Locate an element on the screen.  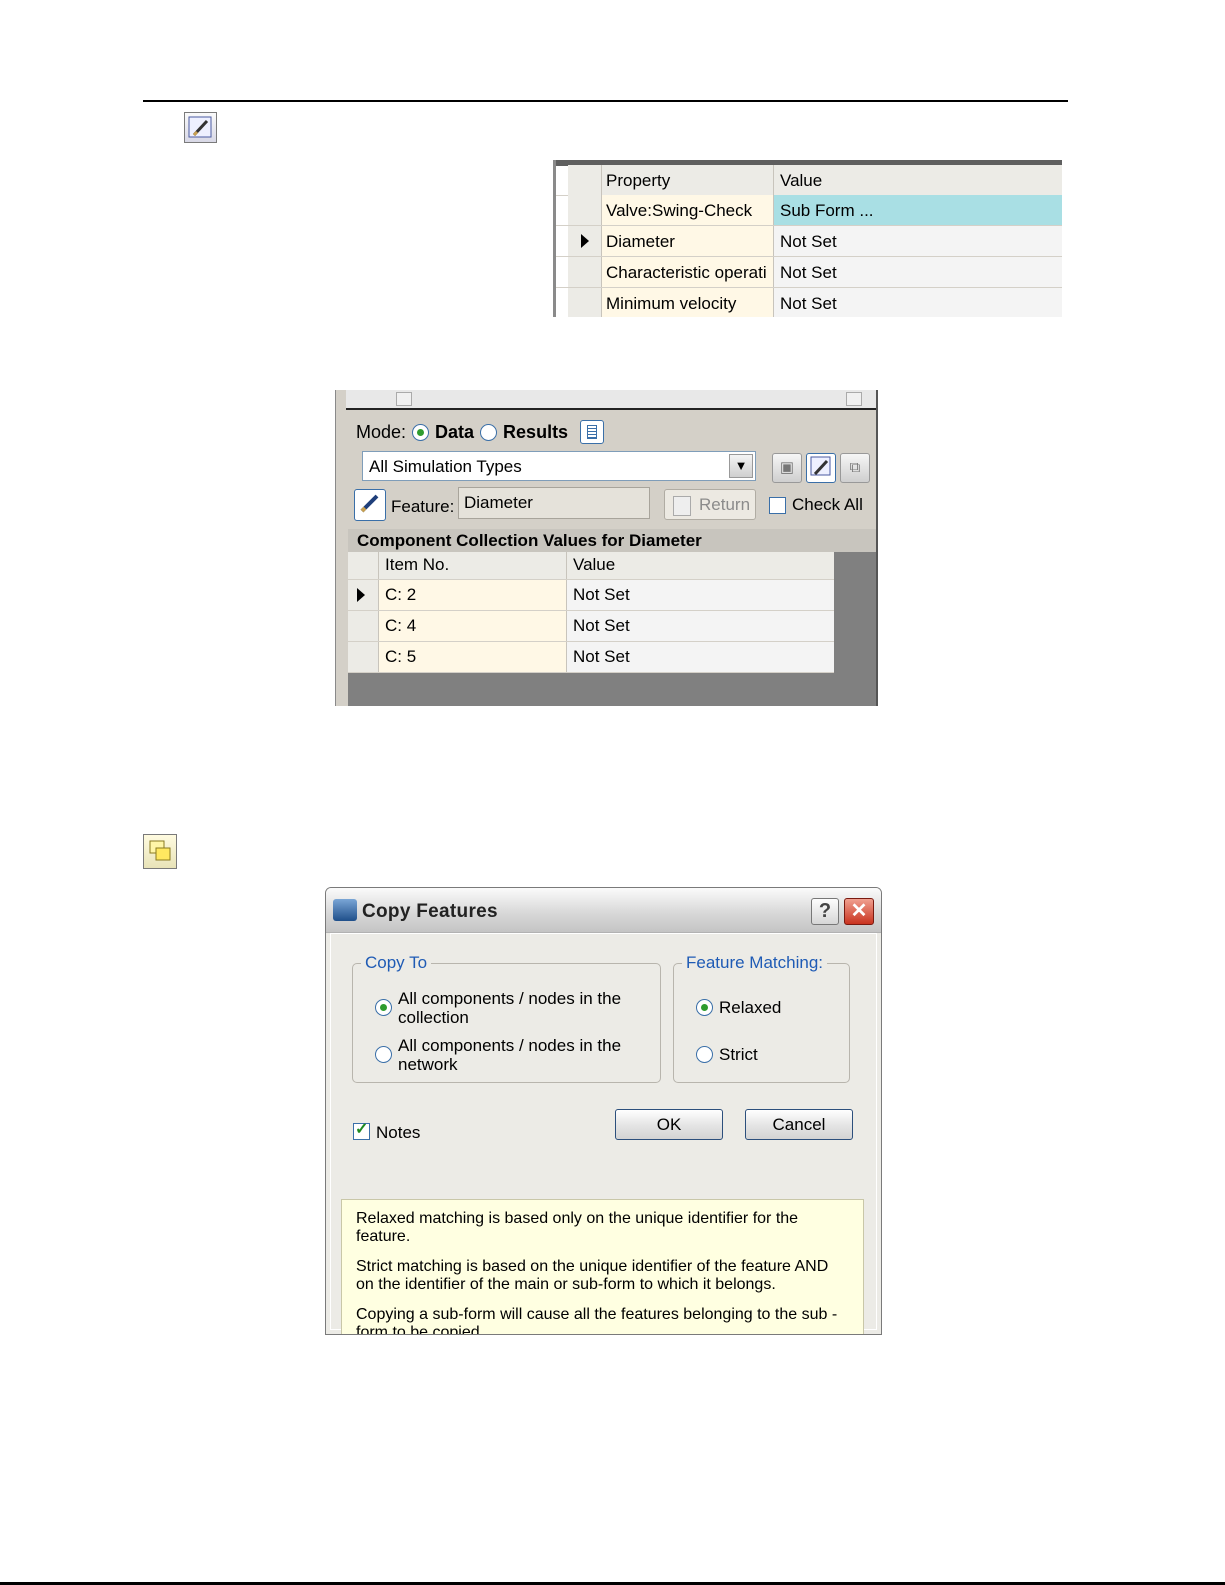
edit-feature-icon is located at coordinates (200, 127).